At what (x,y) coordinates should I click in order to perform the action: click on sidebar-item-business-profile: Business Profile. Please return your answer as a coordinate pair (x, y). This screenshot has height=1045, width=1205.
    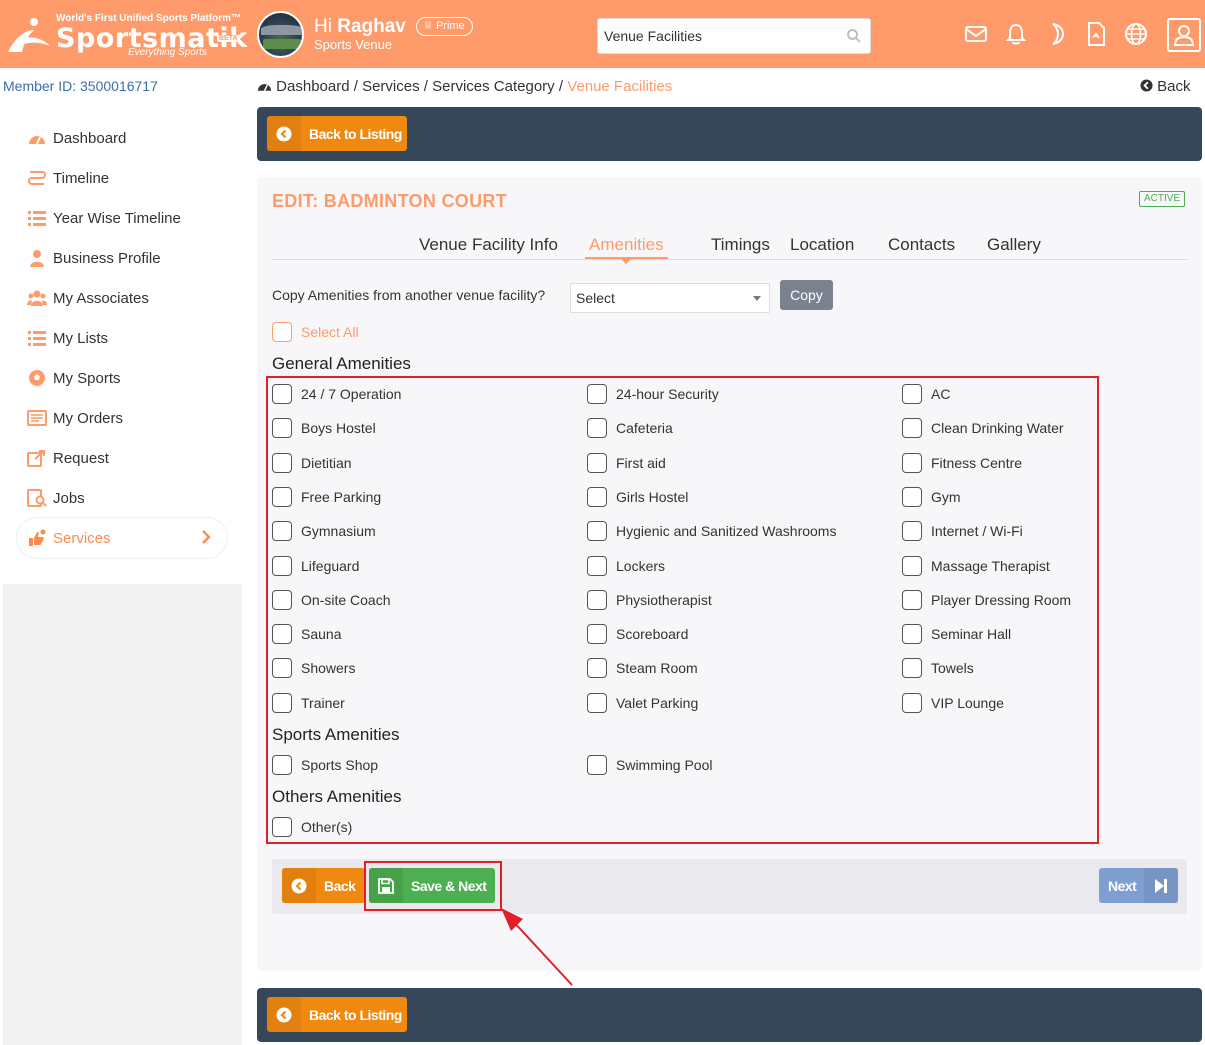
    Looking at the image, I should click on (94, 258).